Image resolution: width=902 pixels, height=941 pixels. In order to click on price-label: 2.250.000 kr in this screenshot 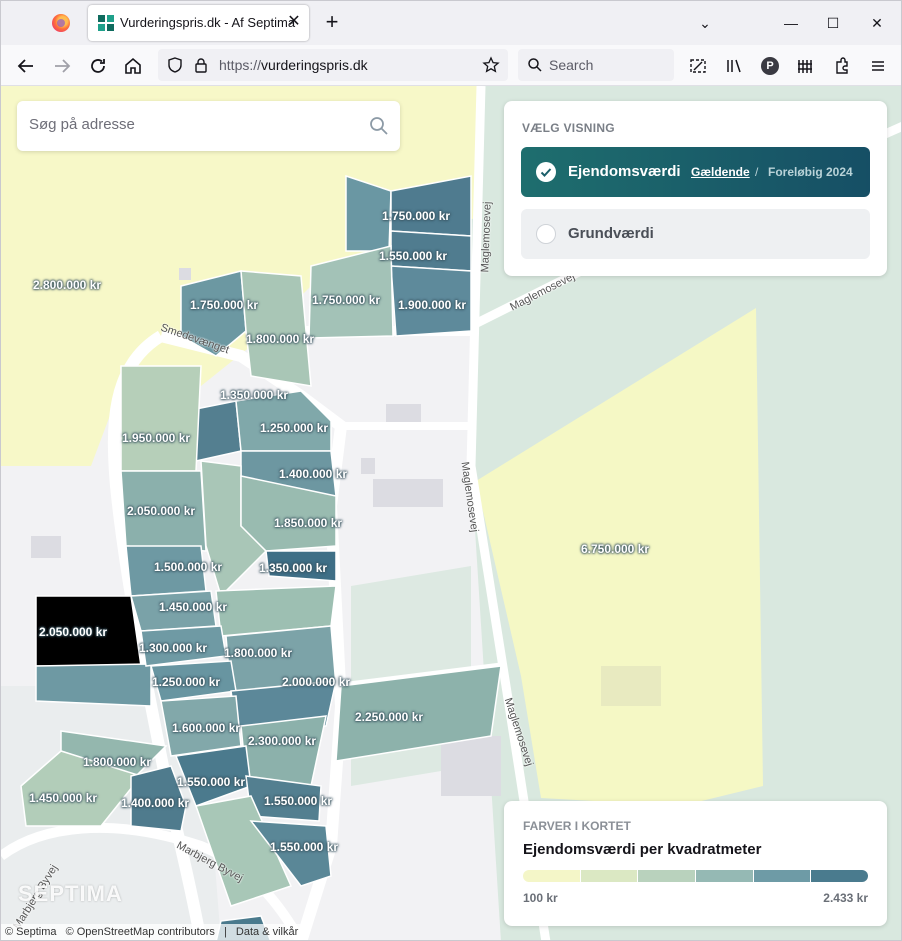, I will do `click(389, 717)`.